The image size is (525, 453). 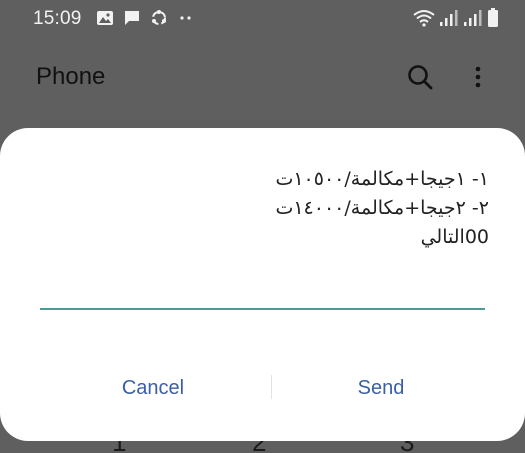 What do you see at coordinates (132, 18) in the screenshot?
I see `message-icon` at bounding box center [132, 18].